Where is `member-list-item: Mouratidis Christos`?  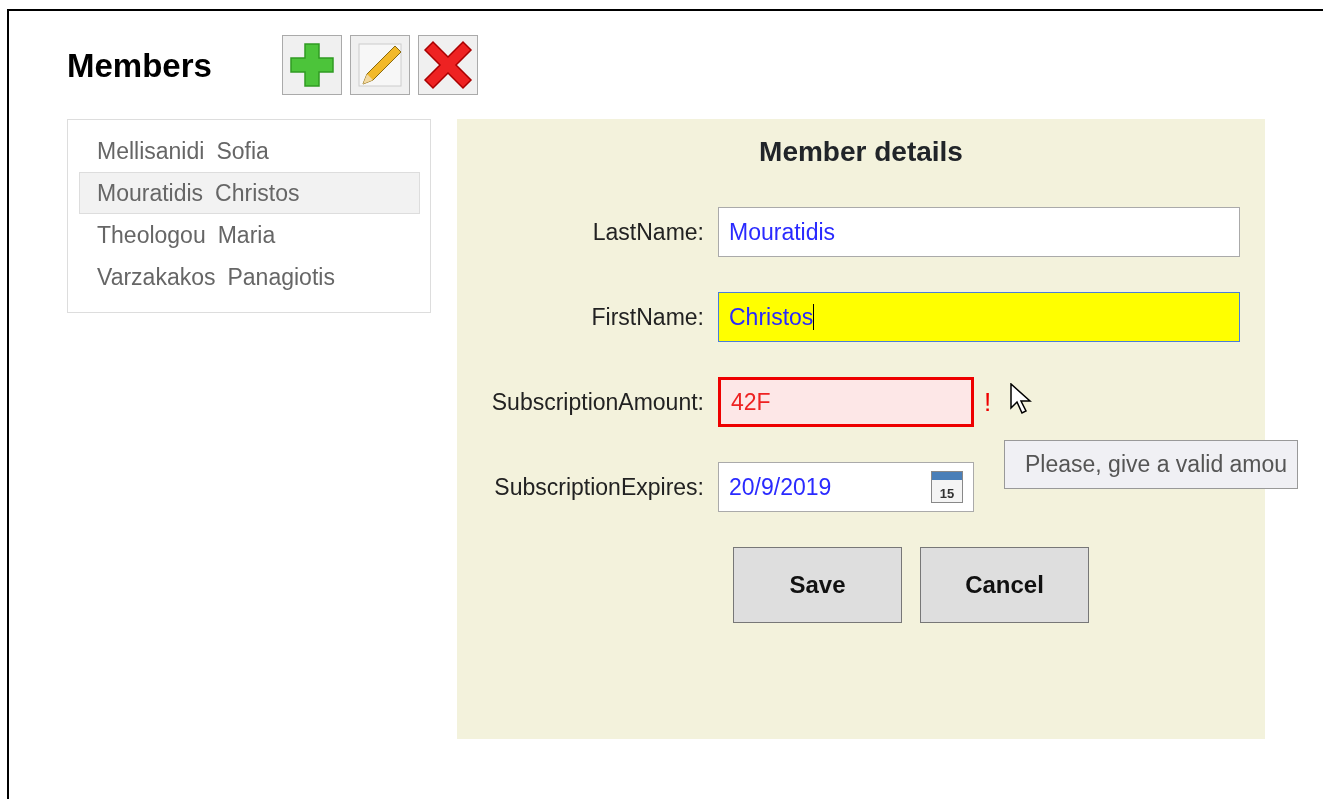 member-list-item: Mouratidis Christos is located at coordinates (249, 193).